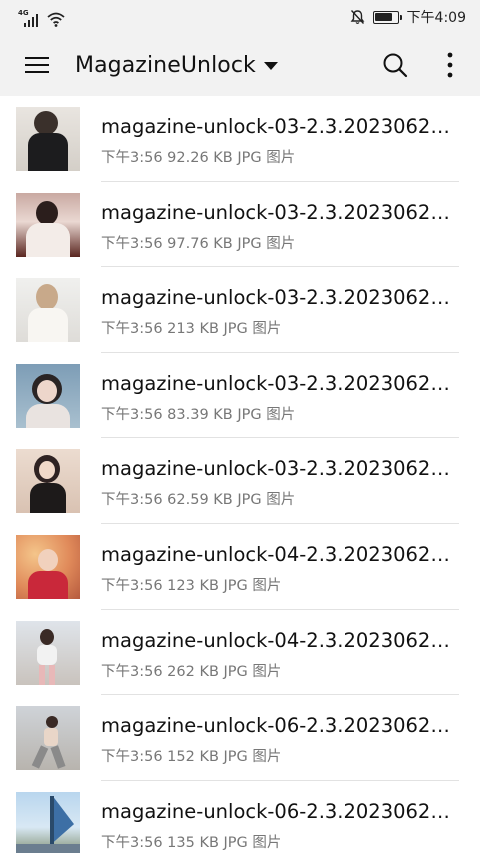 This screenshot has height=853, width=480. What do you see at coordinates (191, 842) in the screenshot?
I see `file-meta: 下午3:56 135 KB JPG 图片` at bounding box center [191, 842].